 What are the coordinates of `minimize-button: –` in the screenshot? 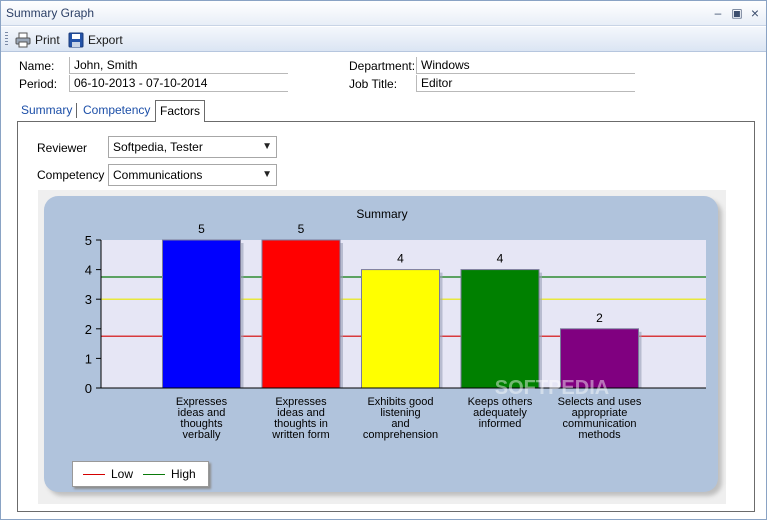 It's located at (718, 13).